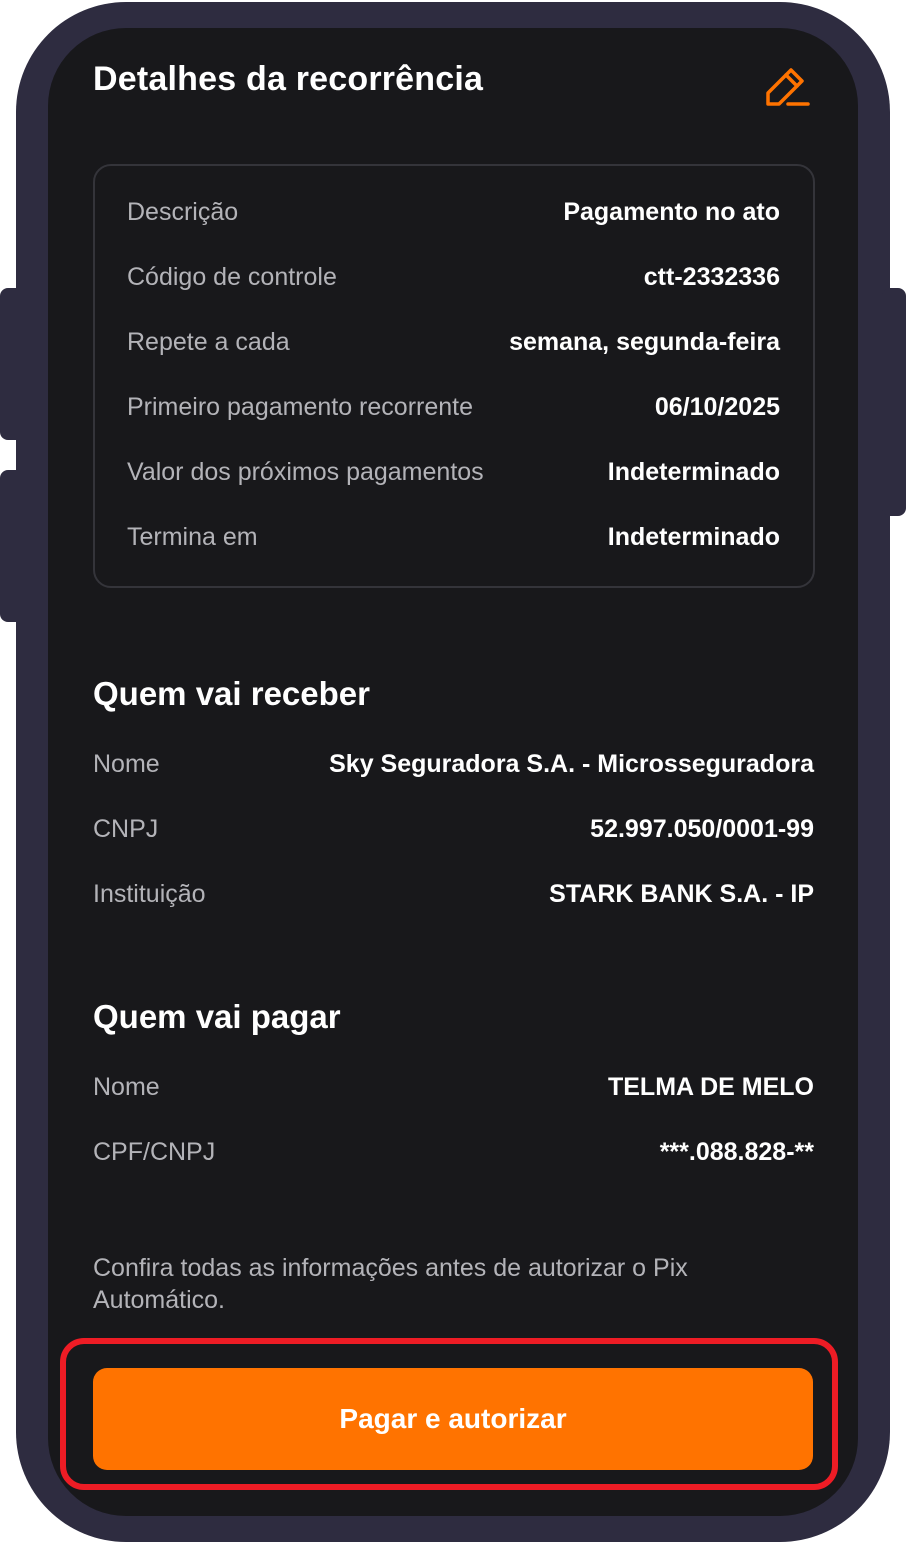 Image resolution: width=906 pixels, height=1545 pixels. What do you see at coordinates (736, 1152) in the screenshot?
I see `payer-value-cpf-cnpj: ***.088.828-**` at bounding box center [736, 1152].